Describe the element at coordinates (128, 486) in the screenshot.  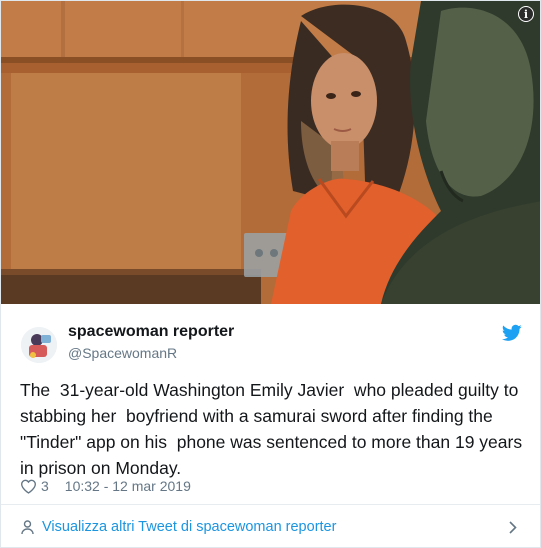
I see `tweet-timestamp: 10:32 - 12 mar 2019` at that location.